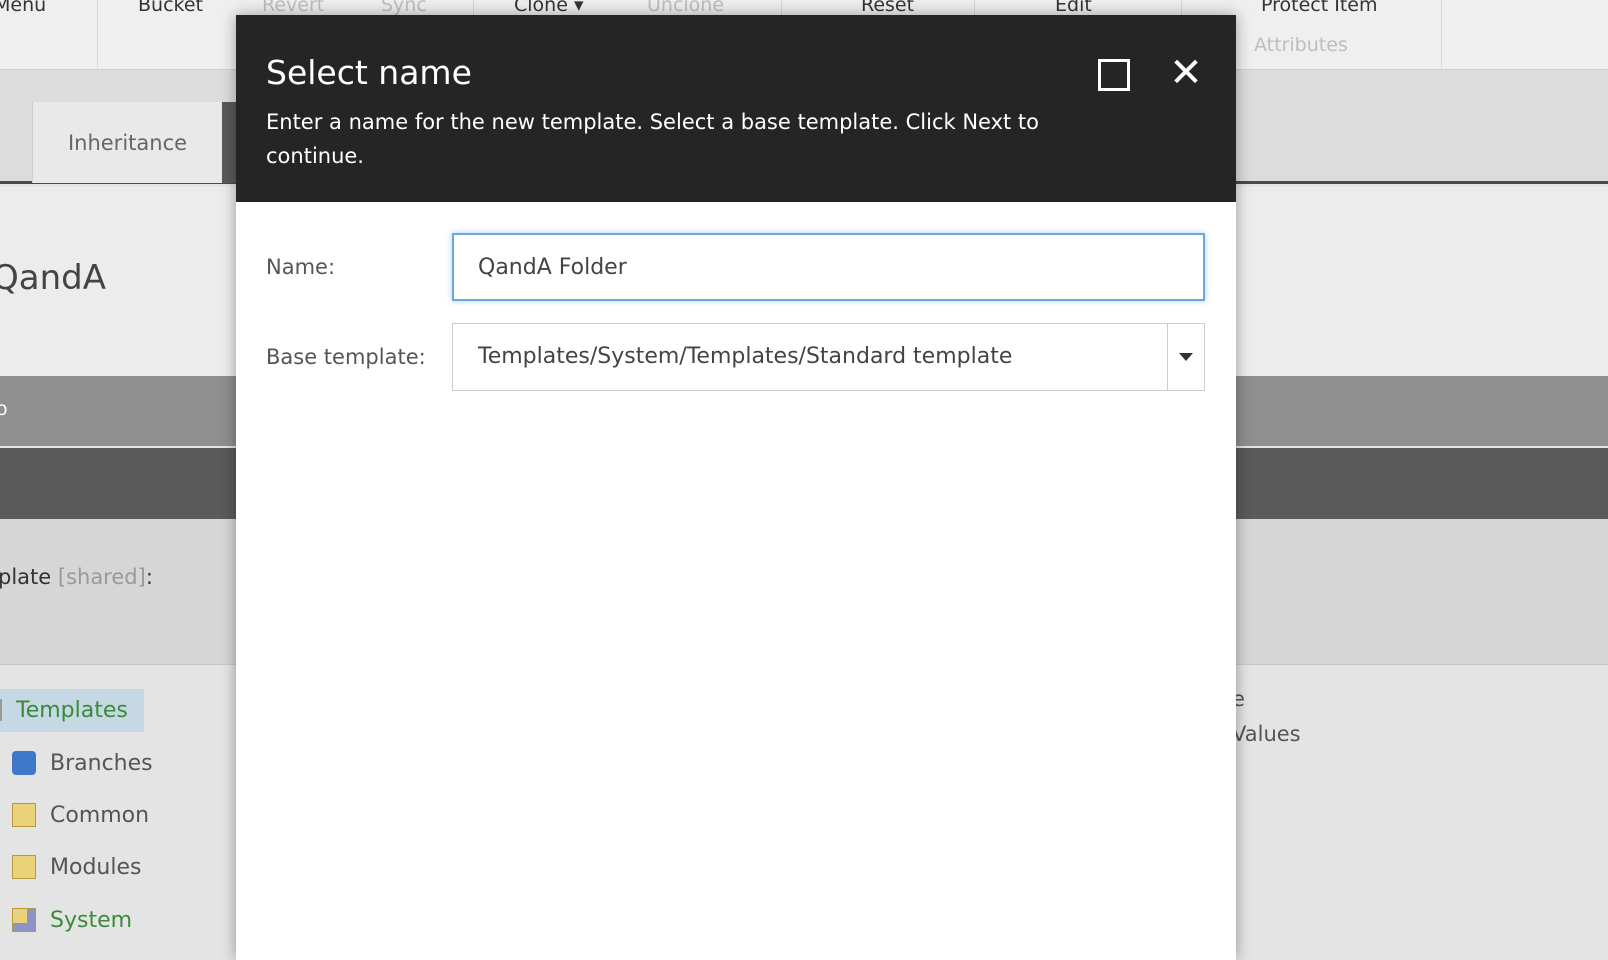  What do you see at coordinates (828, 267) in the screenshot?
I see `name-input` at bounding box center [828, 267].